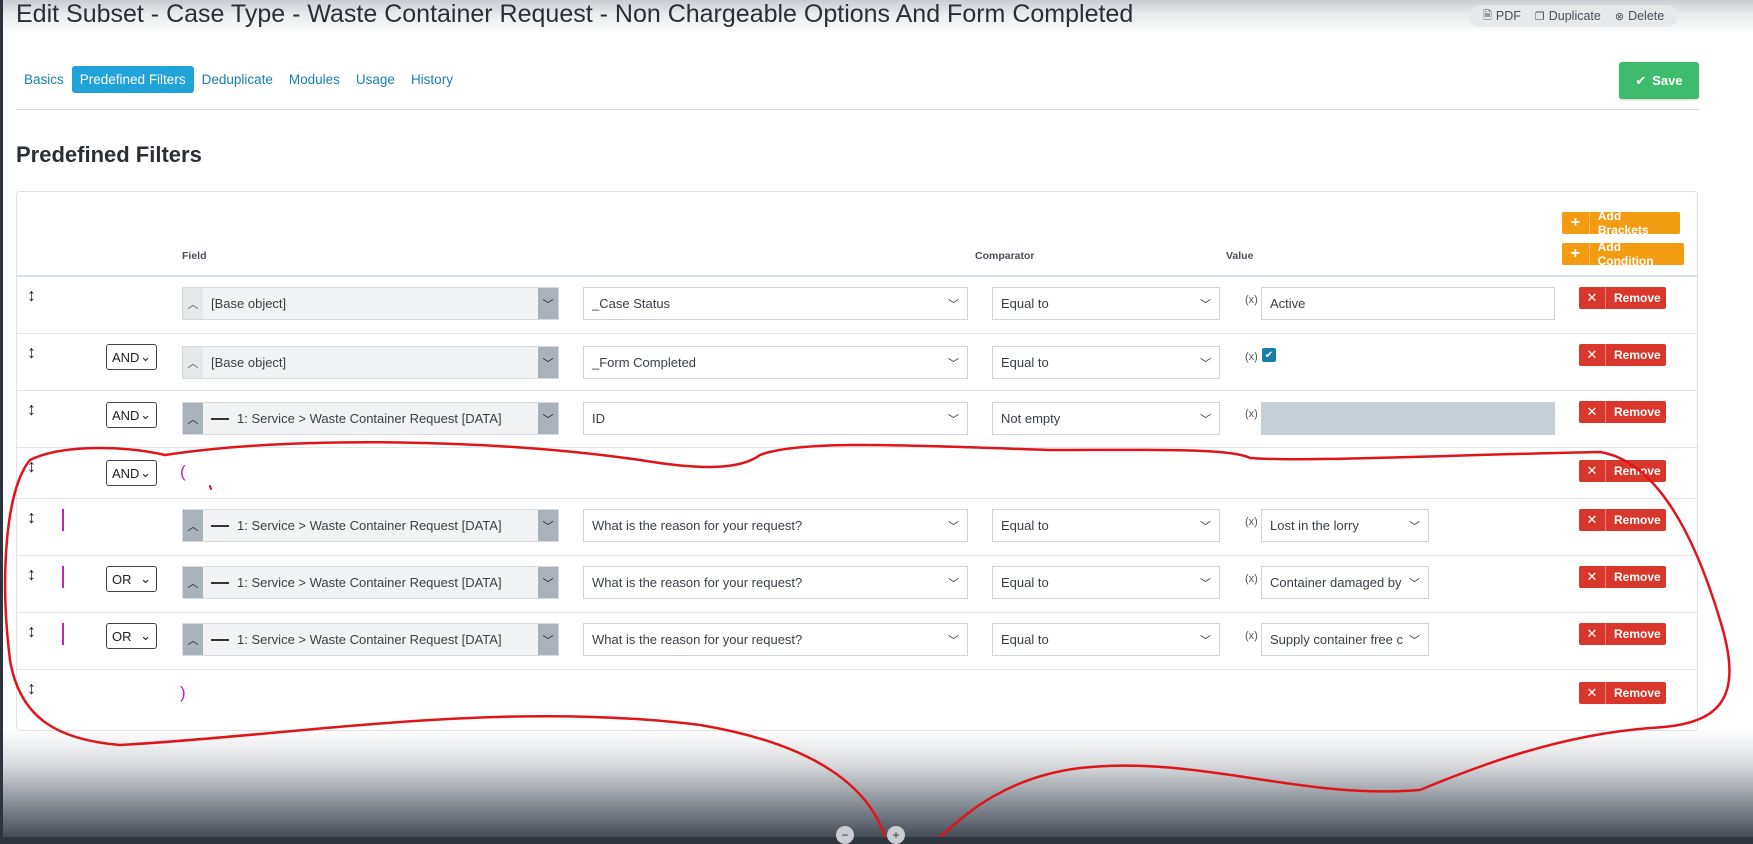 This screenshot has width=1753, height=844. I want to click on value-input: Active, so click(1408, 303).